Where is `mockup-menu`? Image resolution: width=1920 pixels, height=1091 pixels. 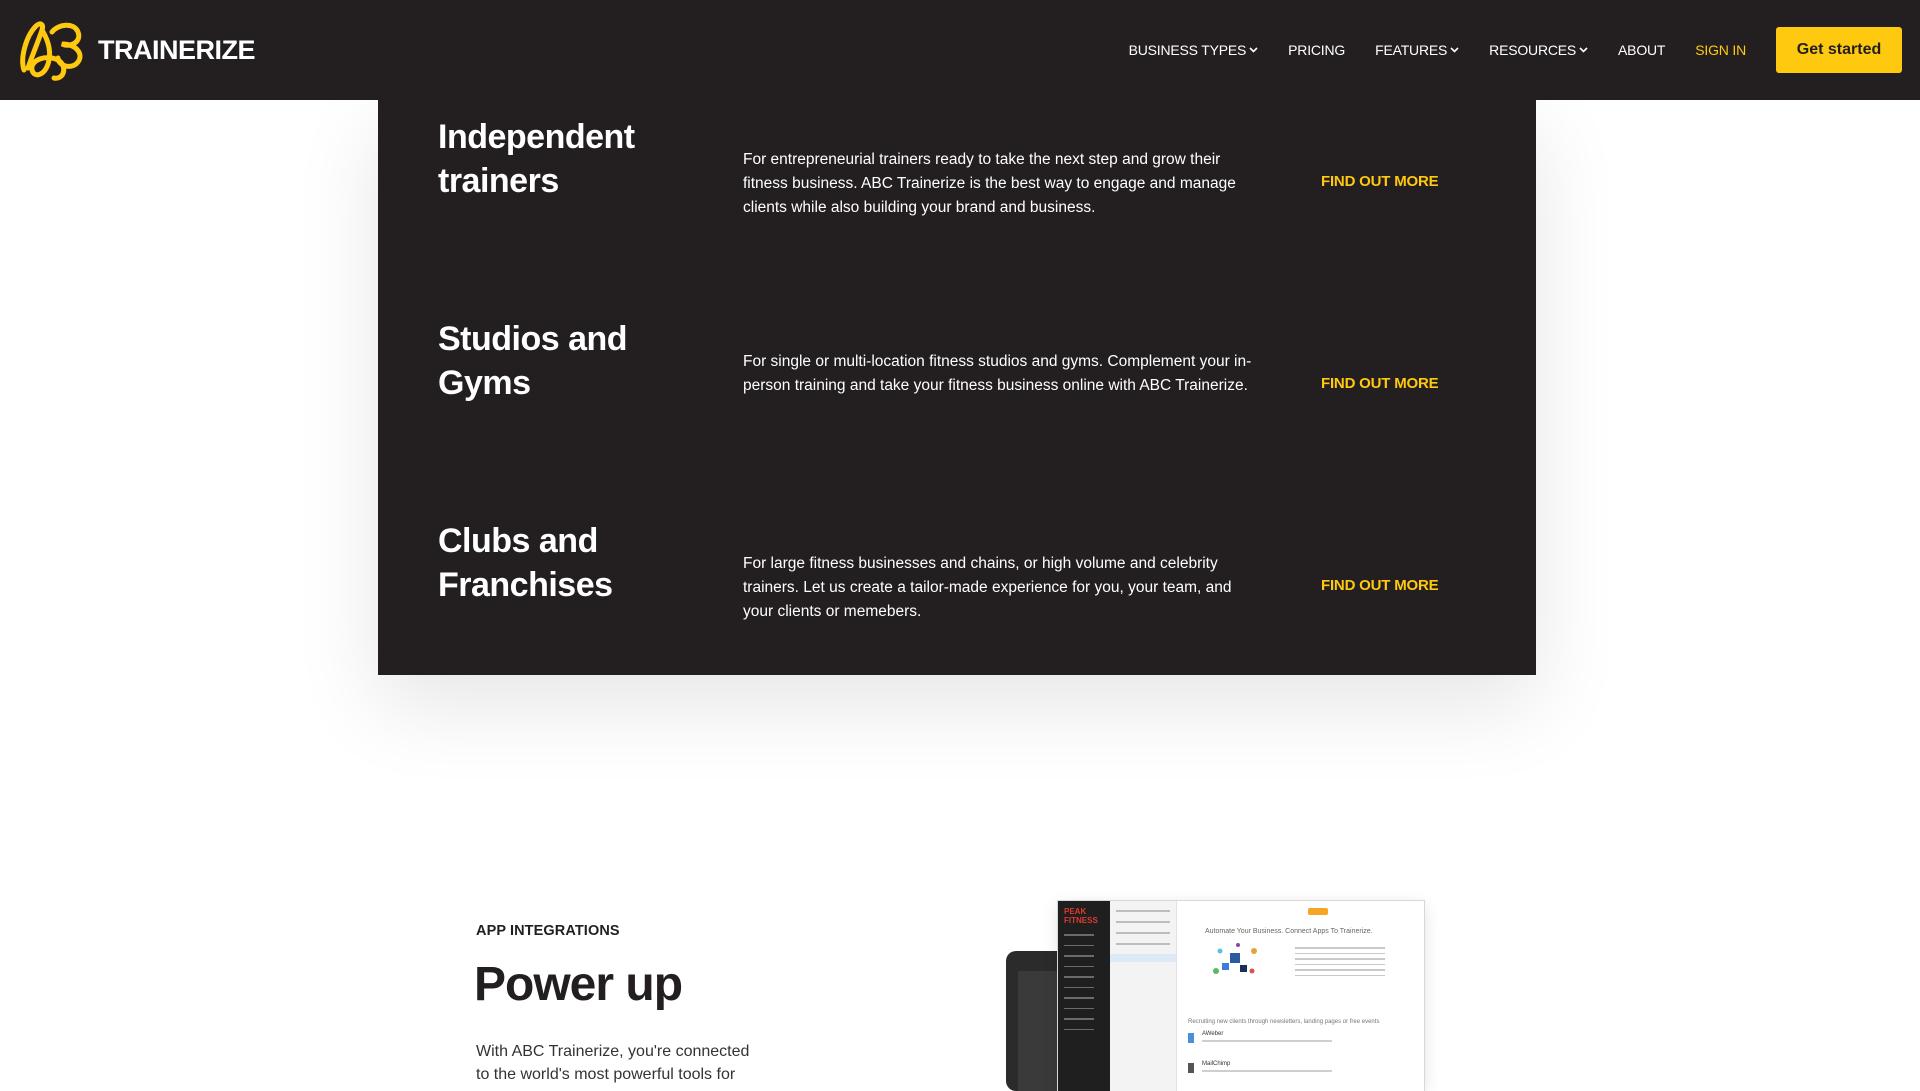
mockup-menu is located at coordinates (1084, 982).